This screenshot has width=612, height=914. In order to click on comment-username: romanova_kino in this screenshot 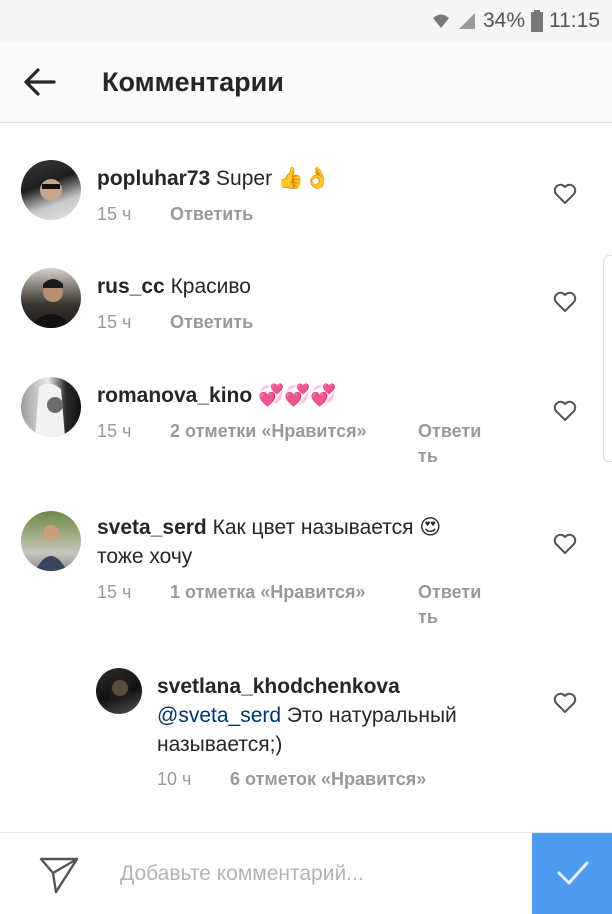, I will do `click(174, 395)`.